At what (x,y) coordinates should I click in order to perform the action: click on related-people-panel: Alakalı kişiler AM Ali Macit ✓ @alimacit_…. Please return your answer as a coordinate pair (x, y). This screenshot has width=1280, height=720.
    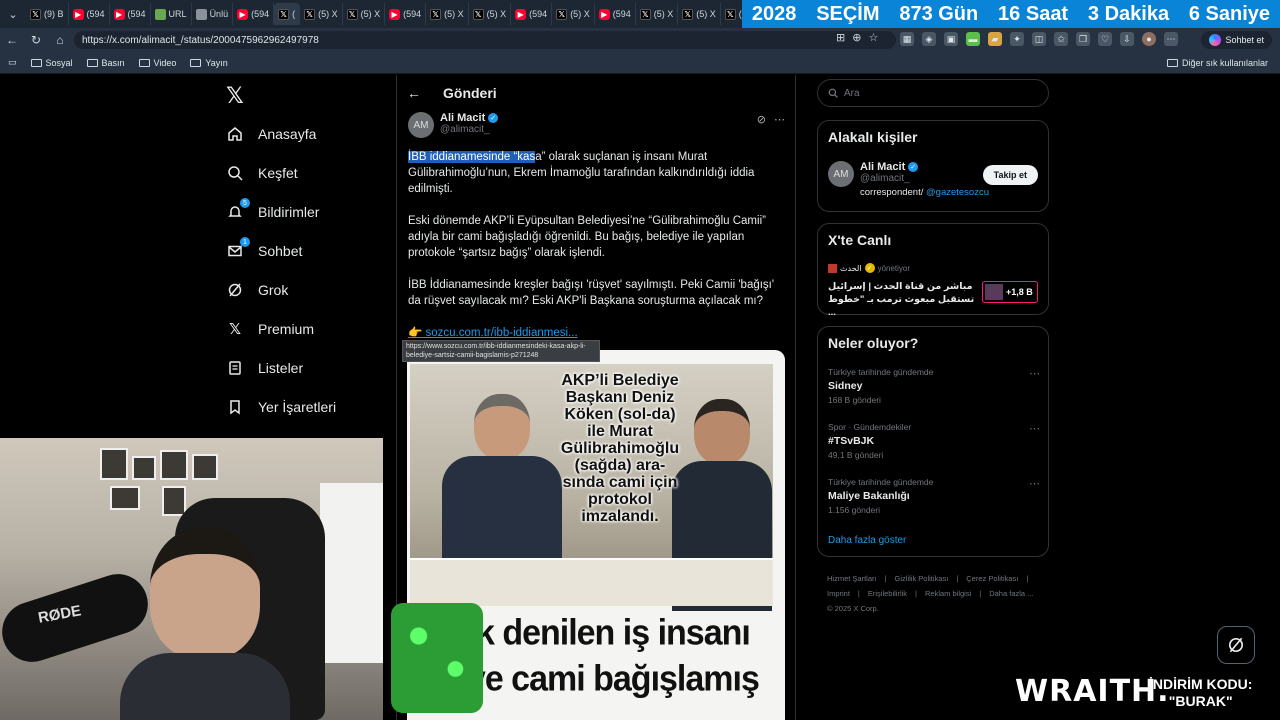
    Looking at the image, I should click on (933, 166).